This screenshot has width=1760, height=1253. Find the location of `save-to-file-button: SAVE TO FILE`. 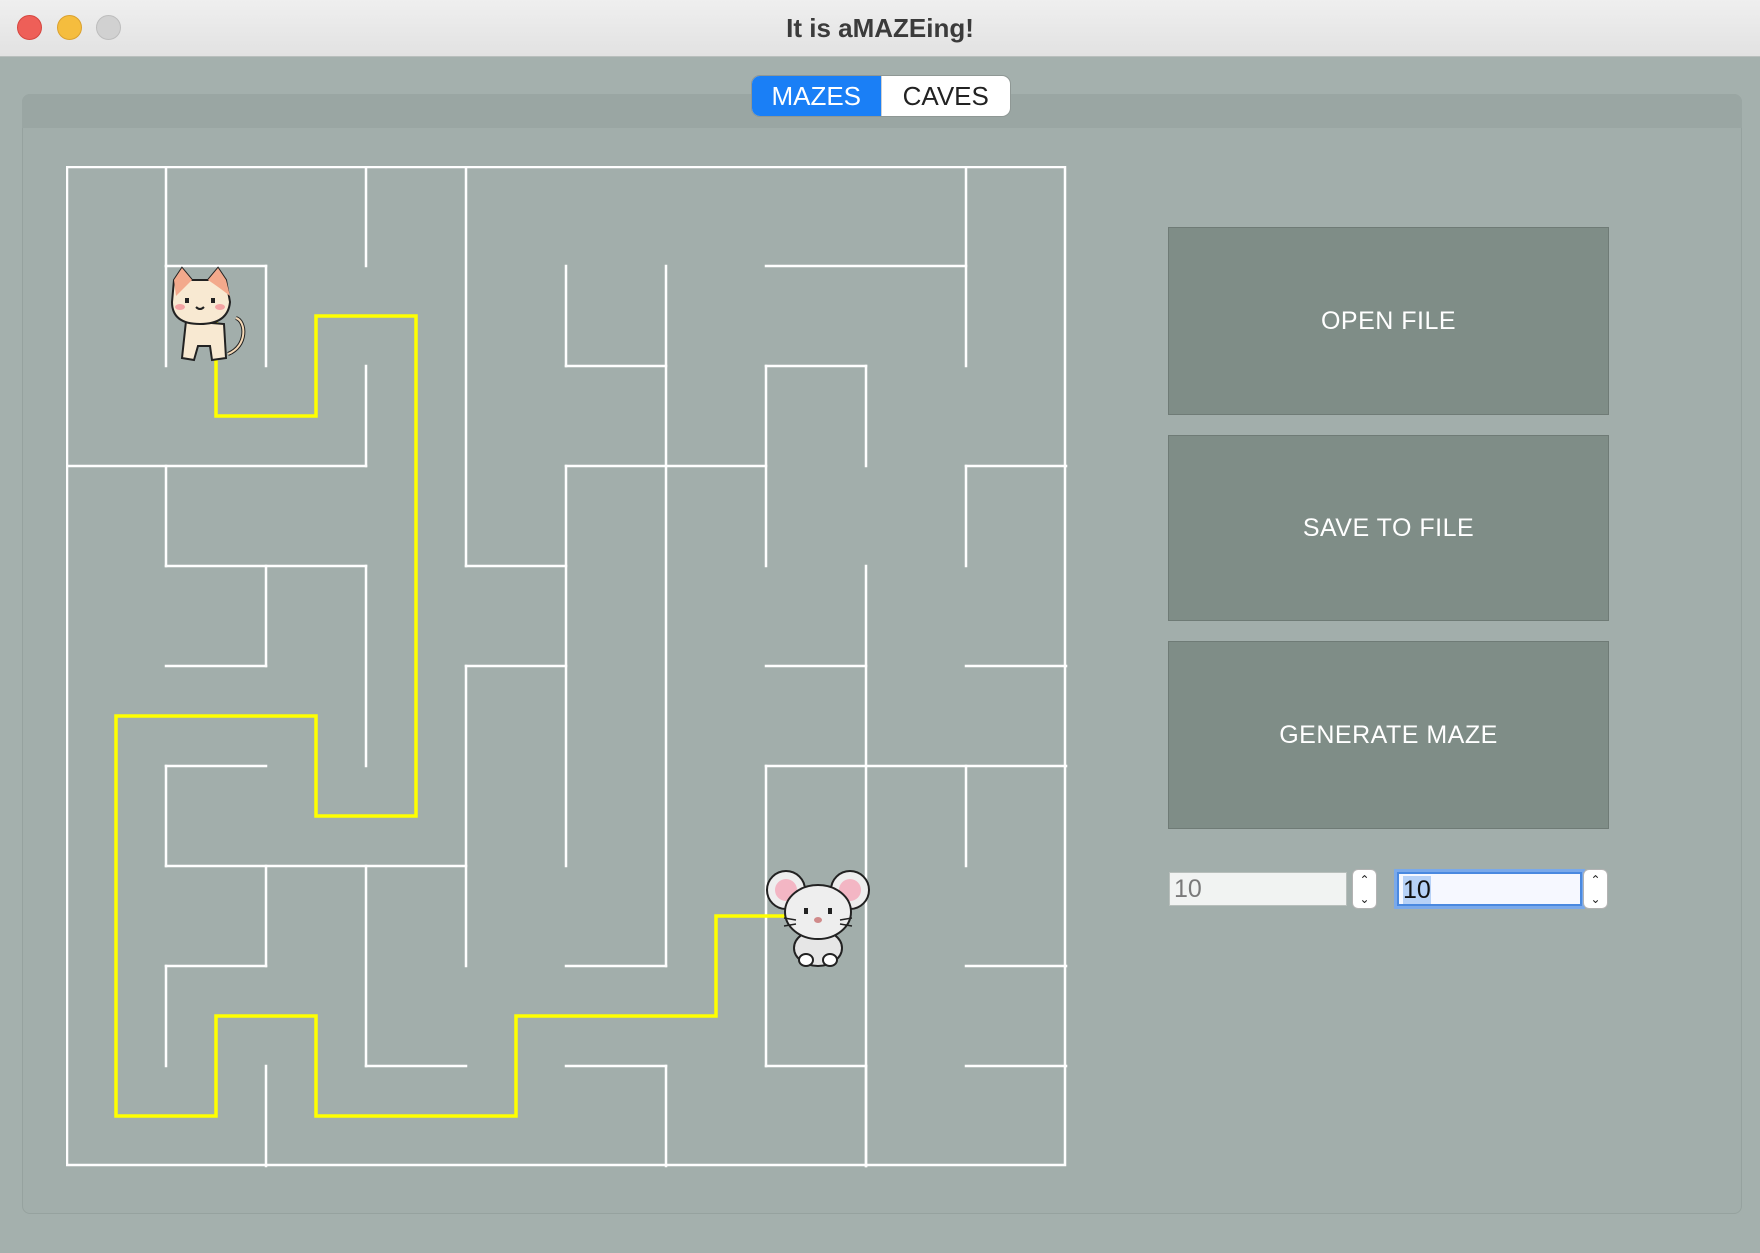

save-to-file-button: SAVE TO FILE is located at coordinates (1388, 528).